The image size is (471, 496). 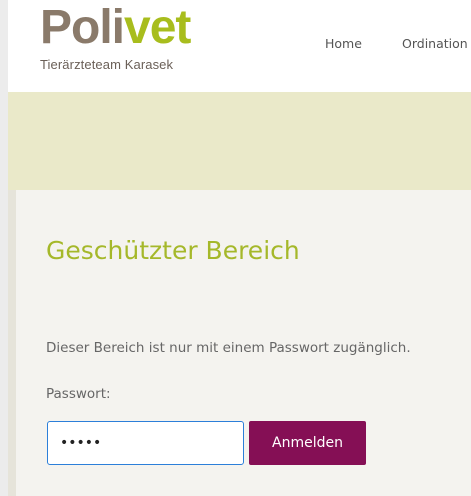 What do you see at coordinates (107, 64) in the screenshot?
I see `logo-tagline: Tierärzteteam Karasek` at bounding box center [107, 64].